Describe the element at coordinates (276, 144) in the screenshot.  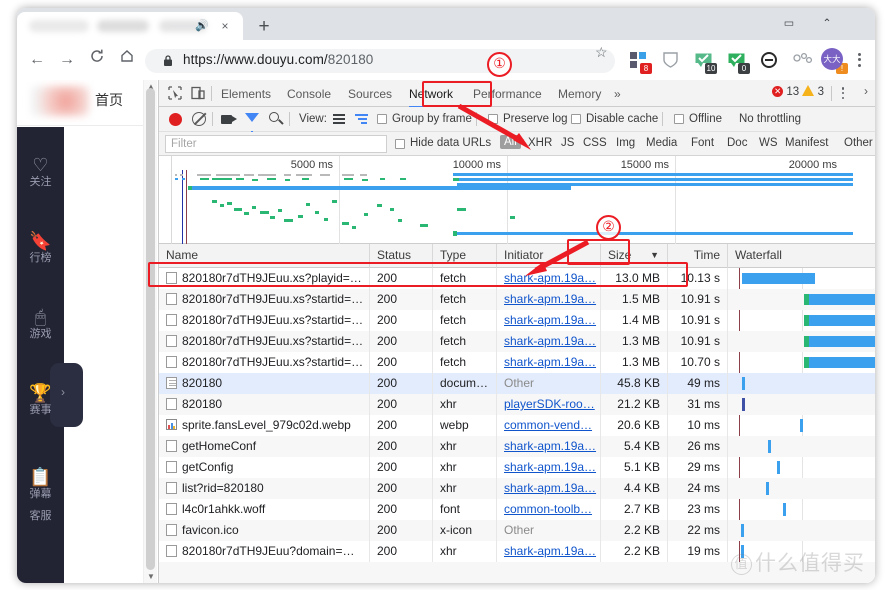
I see `filter-input: Filter` at that location.